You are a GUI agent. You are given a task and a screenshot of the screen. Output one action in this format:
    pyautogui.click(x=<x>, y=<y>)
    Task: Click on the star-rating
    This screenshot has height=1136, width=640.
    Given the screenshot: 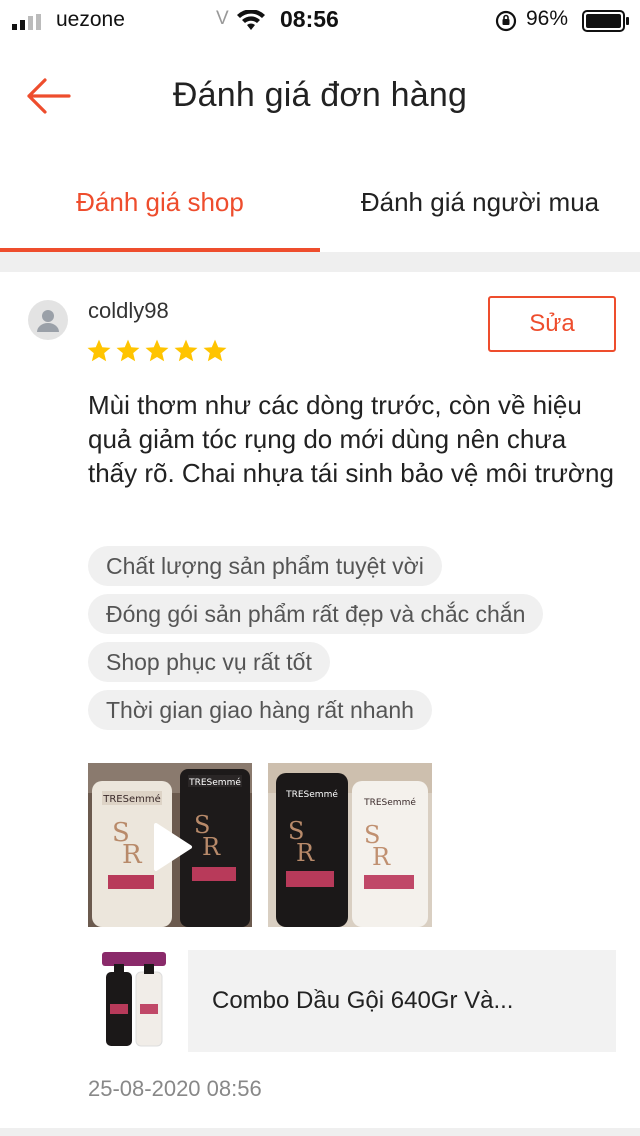 What is the action you would take?
    pyautogui.click(x=157, y=351)
    